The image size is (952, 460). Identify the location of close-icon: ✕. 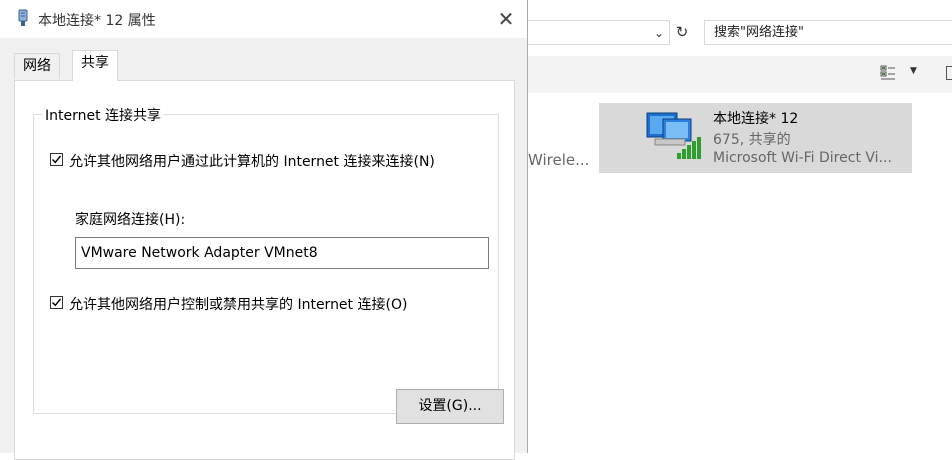
(506, 19).